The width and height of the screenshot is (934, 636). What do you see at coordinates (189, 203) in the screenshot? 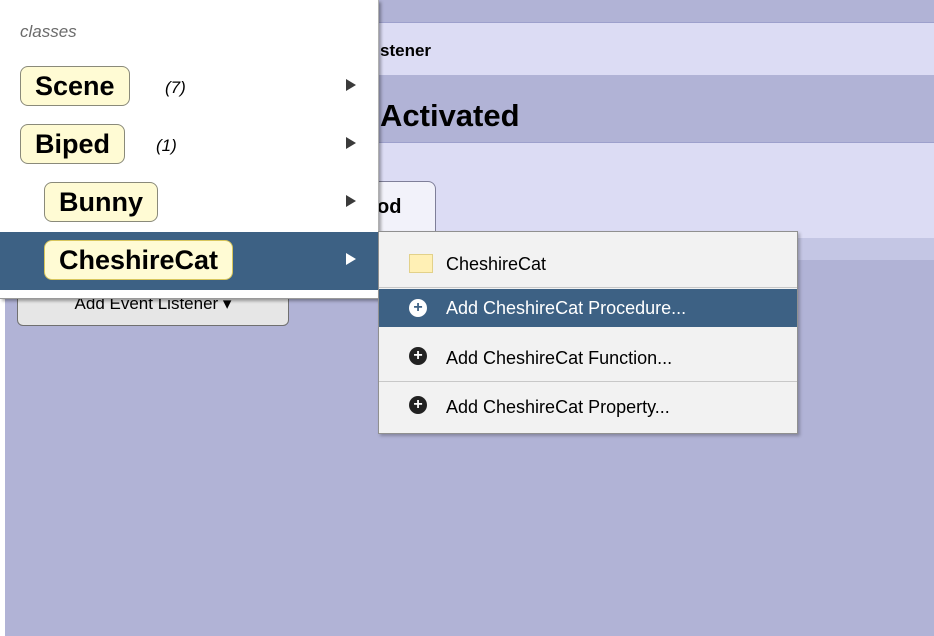
I see `class-menu-item-bunny: Bunny` at bounding box center [189, 203].